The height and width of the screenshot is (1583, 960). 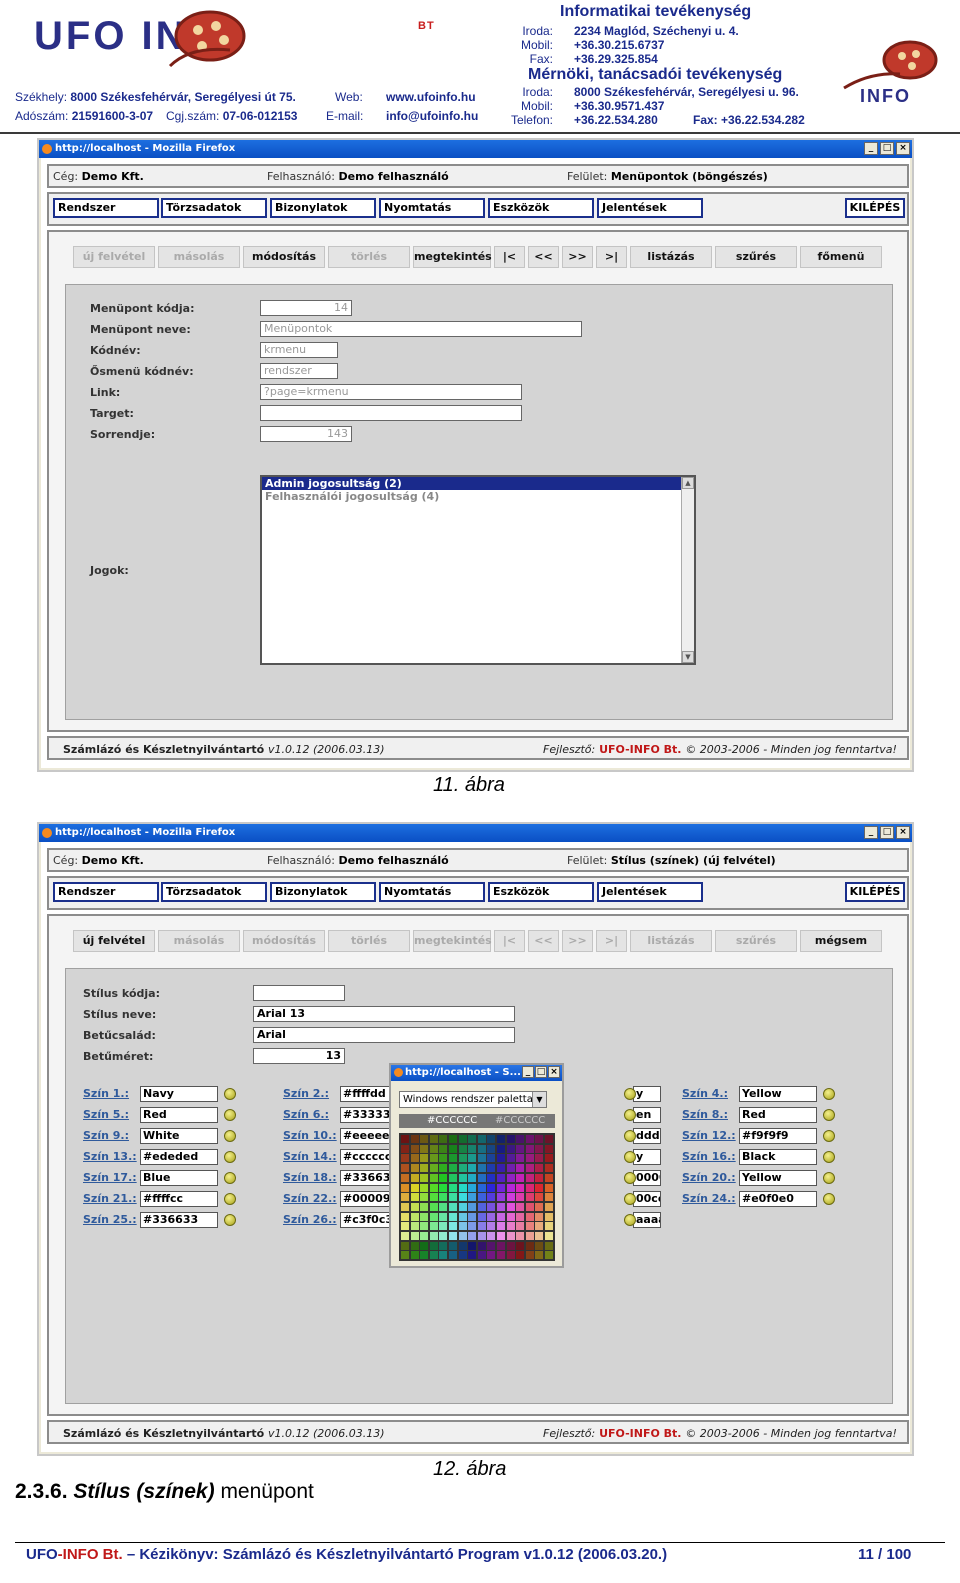 I want to click on color-input: #ffffcc, so click(x=179, y=1199).